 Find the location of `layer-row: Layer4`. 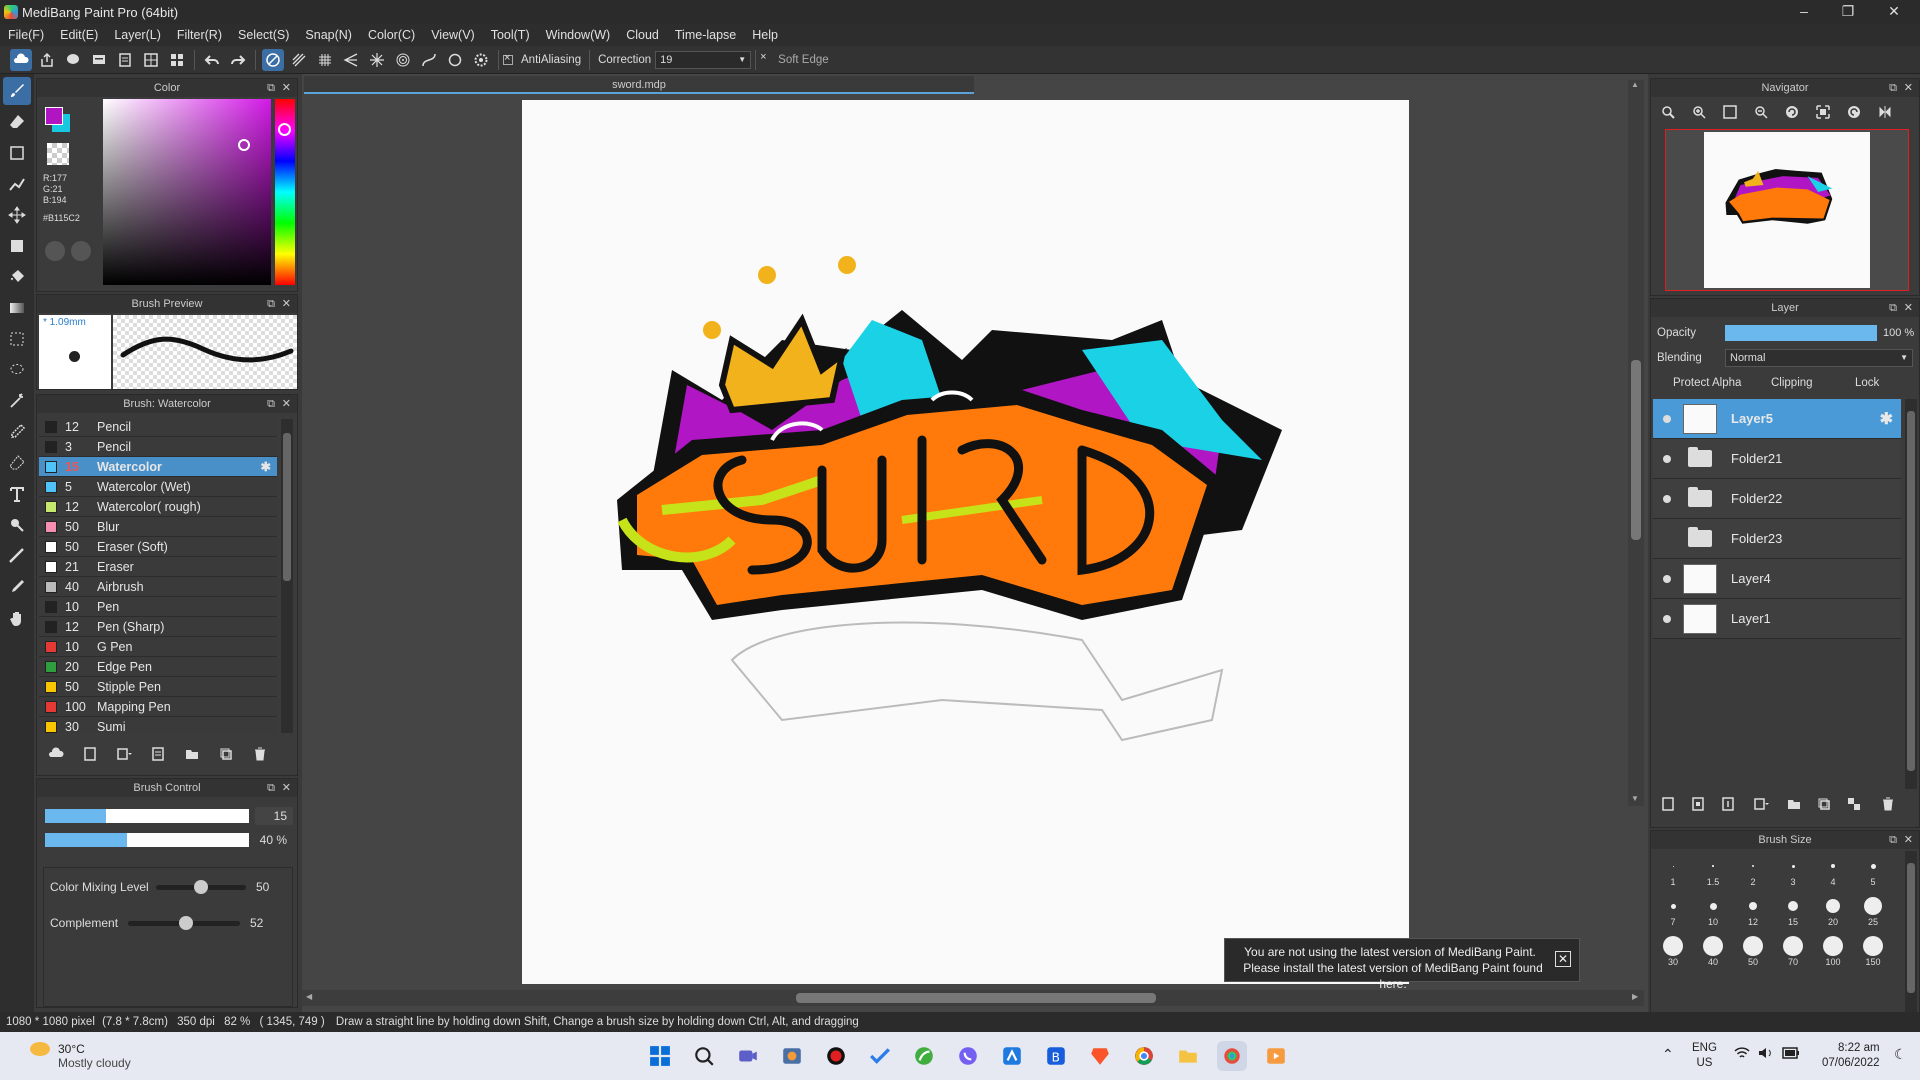

layer-row: Layer4 is located at coordinates (1777, 579).